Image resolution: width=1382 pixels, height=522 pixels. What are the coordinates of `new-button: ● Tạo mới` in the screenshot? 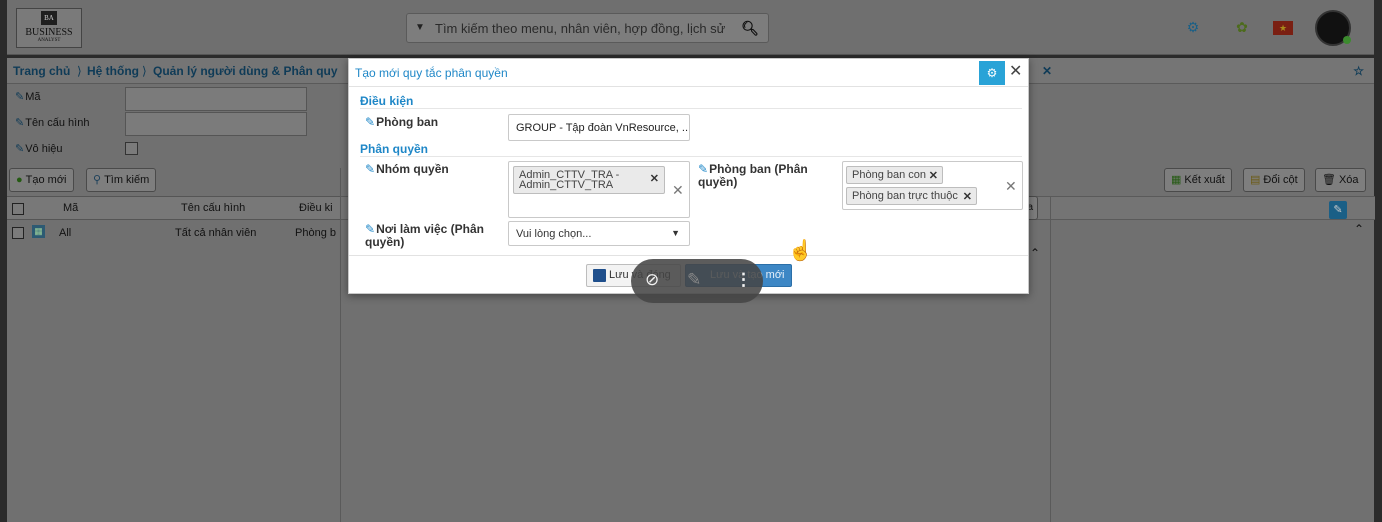 It's located at (41, 180).